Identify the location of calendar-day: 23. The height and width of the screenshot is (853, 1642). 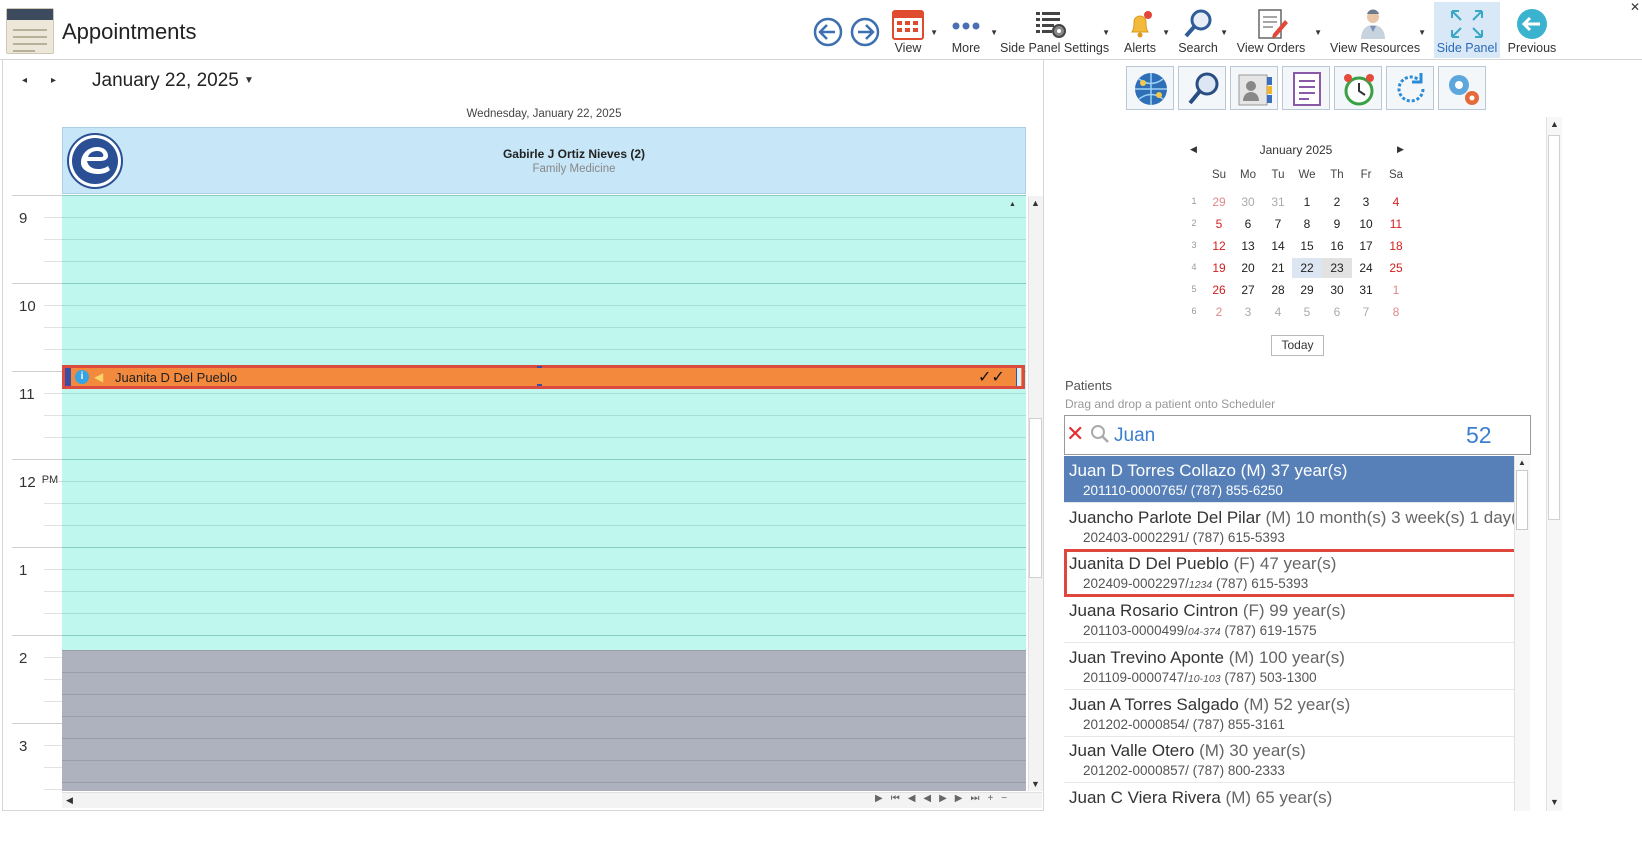
(1337, 268).